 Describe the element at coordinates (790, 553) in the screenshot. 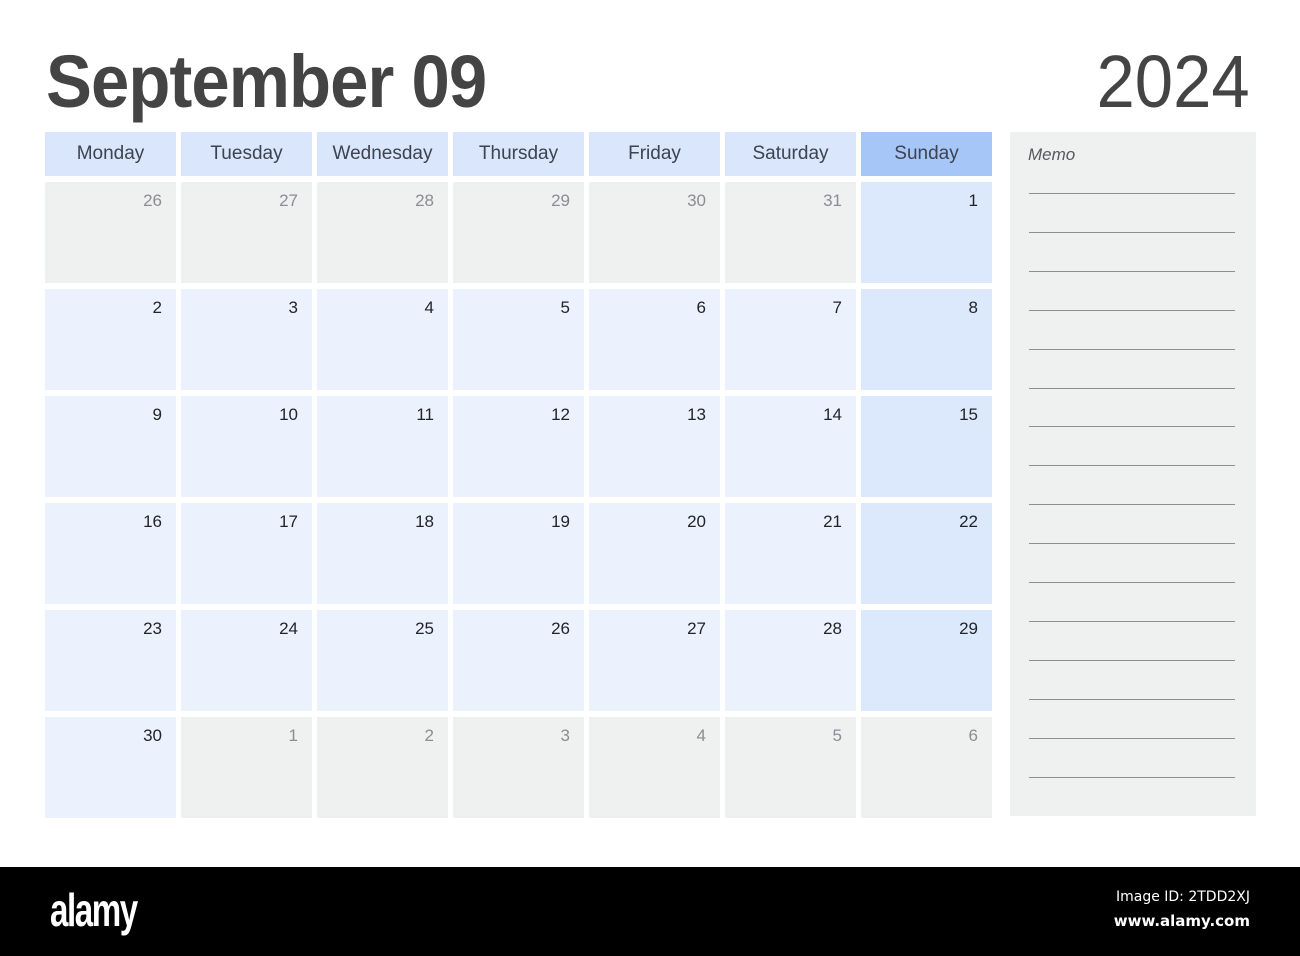

I see `day-cell: 21` at that location.